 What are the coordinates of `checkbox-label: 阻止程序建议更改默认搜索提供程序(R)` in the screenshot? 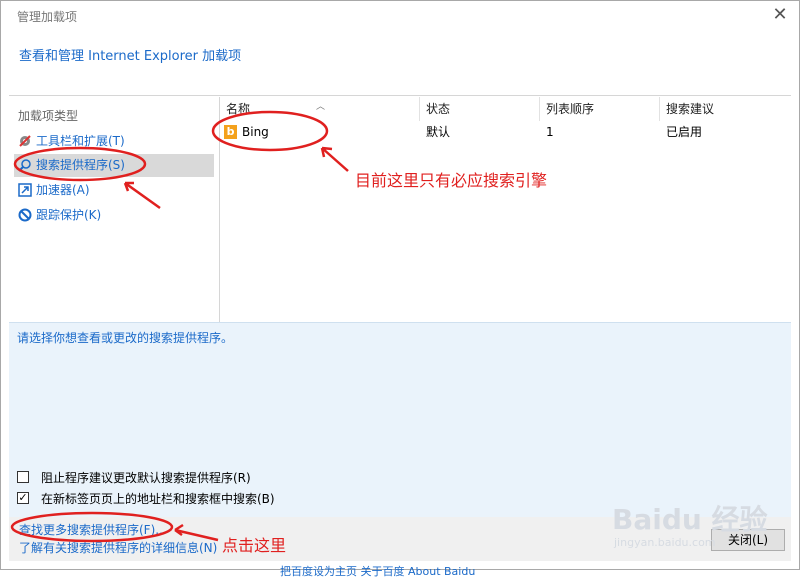 It's located at (146, 478).